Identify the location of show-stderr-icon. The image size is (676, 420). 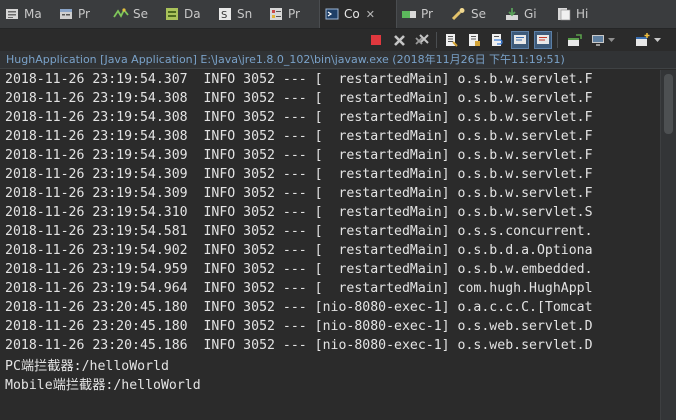
(543, 39).